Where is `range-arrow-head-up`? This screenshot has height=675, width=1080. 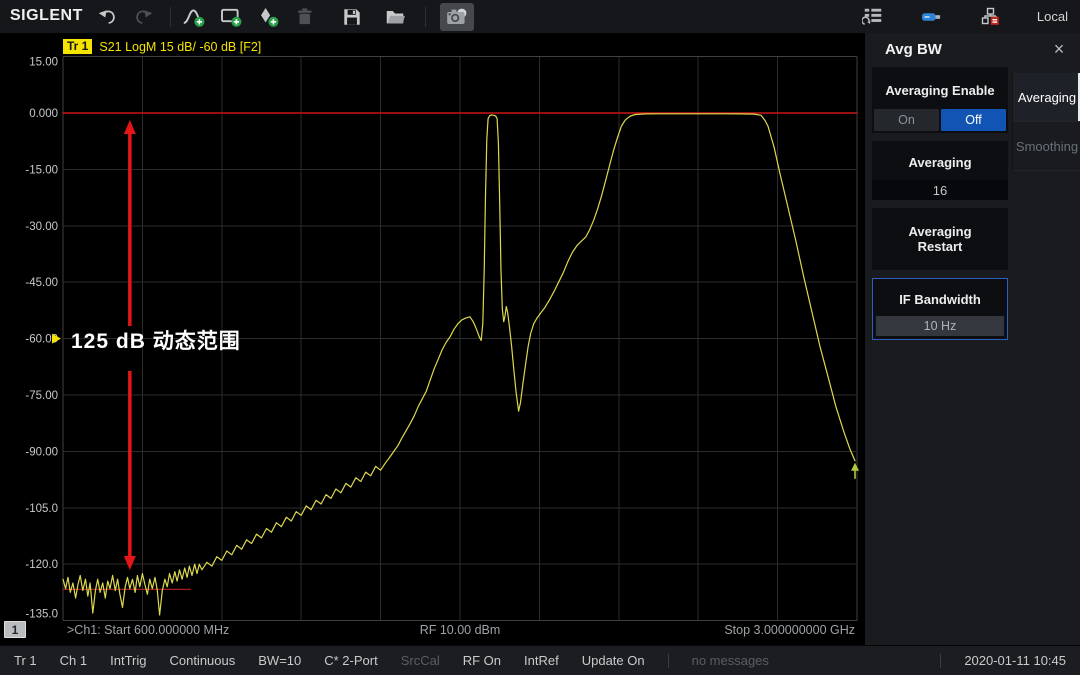 range-arrow-head-up is located at coordinates (129, 127).